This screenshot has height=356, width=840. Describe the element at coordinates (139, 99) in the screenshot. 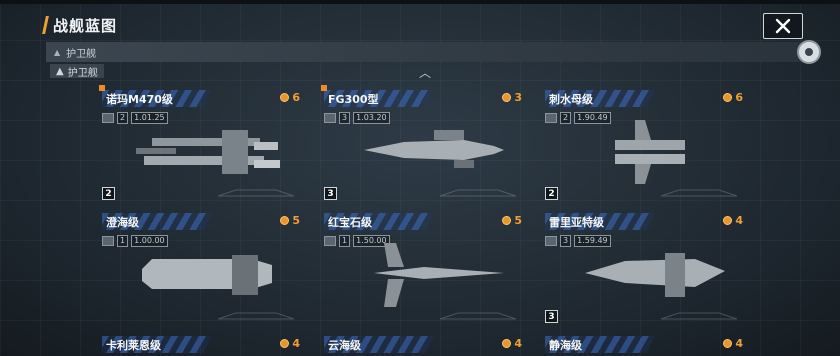

I see `ship-name: 诺玛M470级` at that location.